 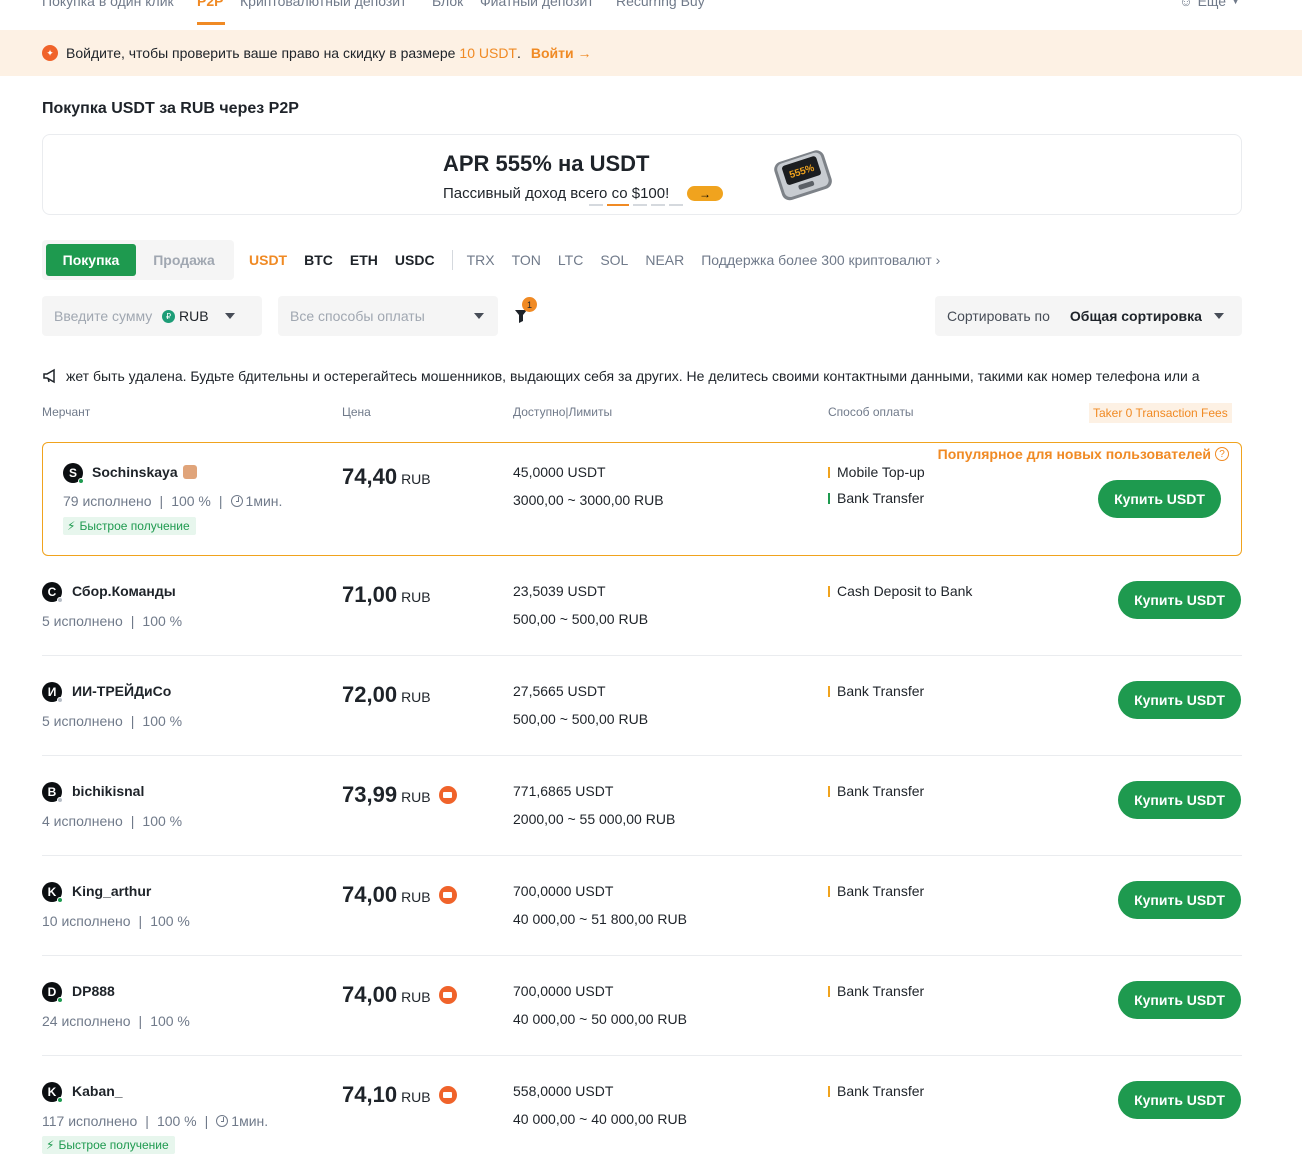 What do you see at coordinates (211, 23) in the screenshot?
I see `nav-active-indicator` at bounding box center [211, 23].